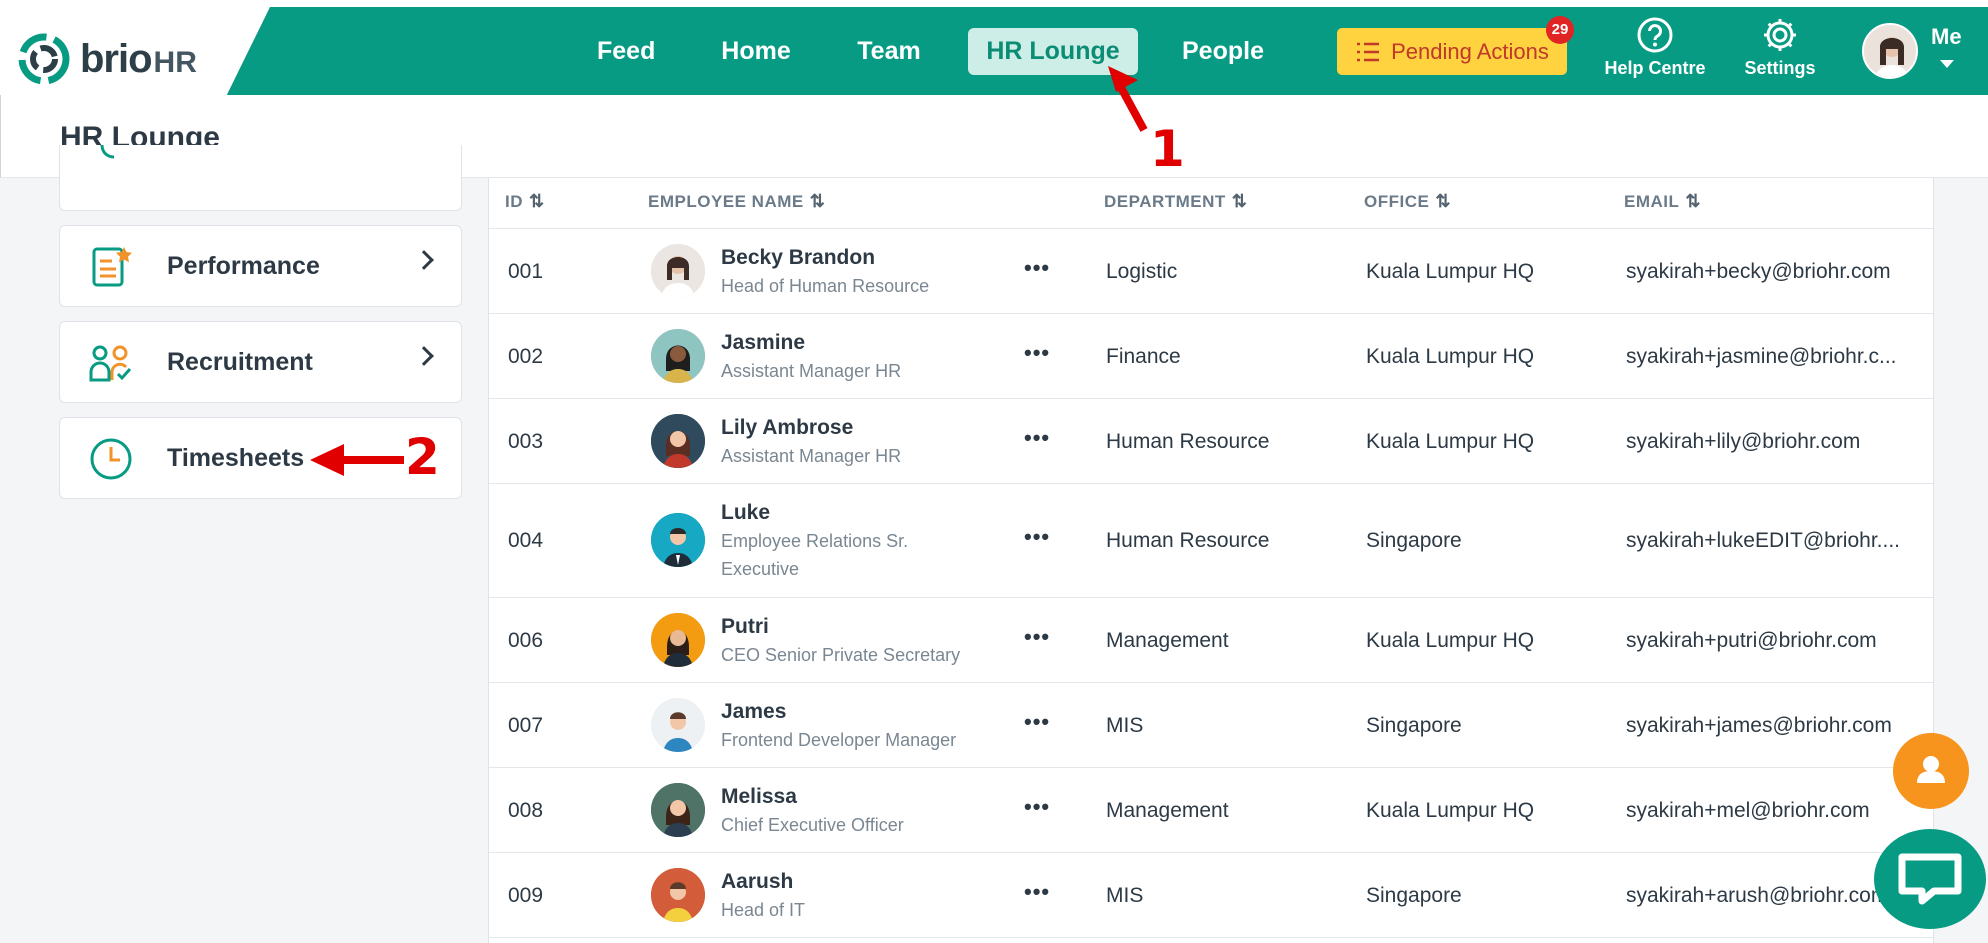 This screenshot has height=943, width=1988. I want to click on settings-button: Settings, so click(1780, 47).